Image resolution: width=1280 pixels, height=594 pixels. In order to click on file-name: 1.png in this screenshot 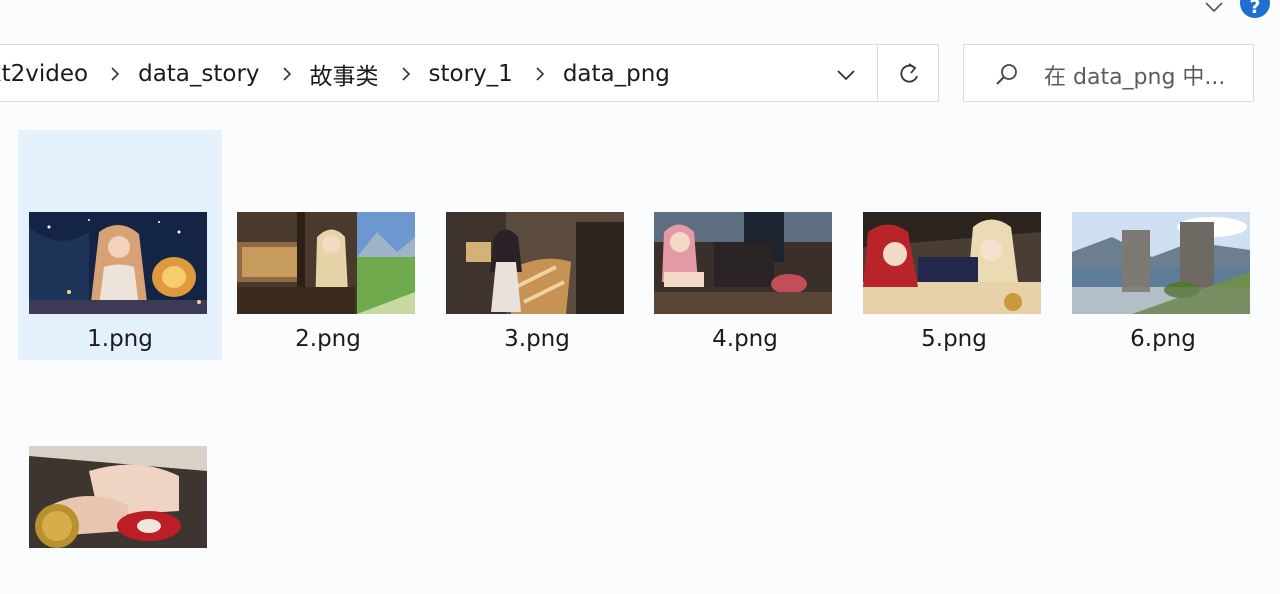, I will do `click(120, 339)`.